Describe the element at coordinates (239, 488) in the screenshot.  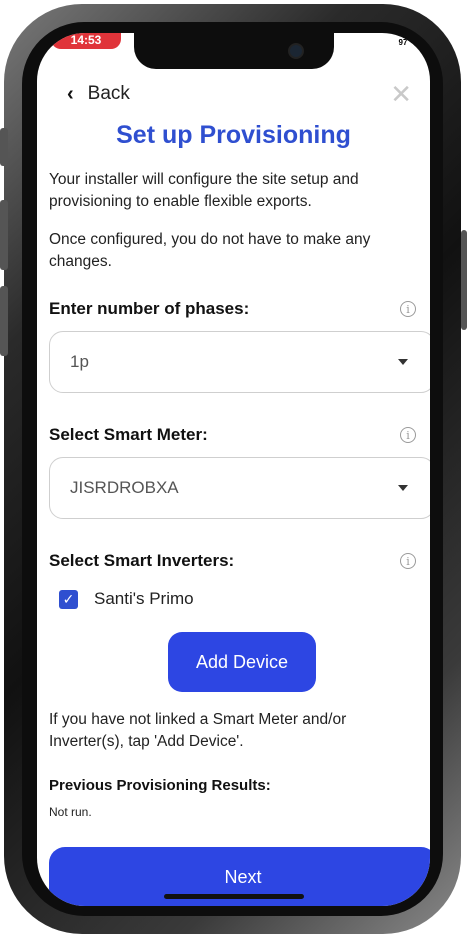
I see `smart-meter-dropdown: JISRDROBXA` at that location.